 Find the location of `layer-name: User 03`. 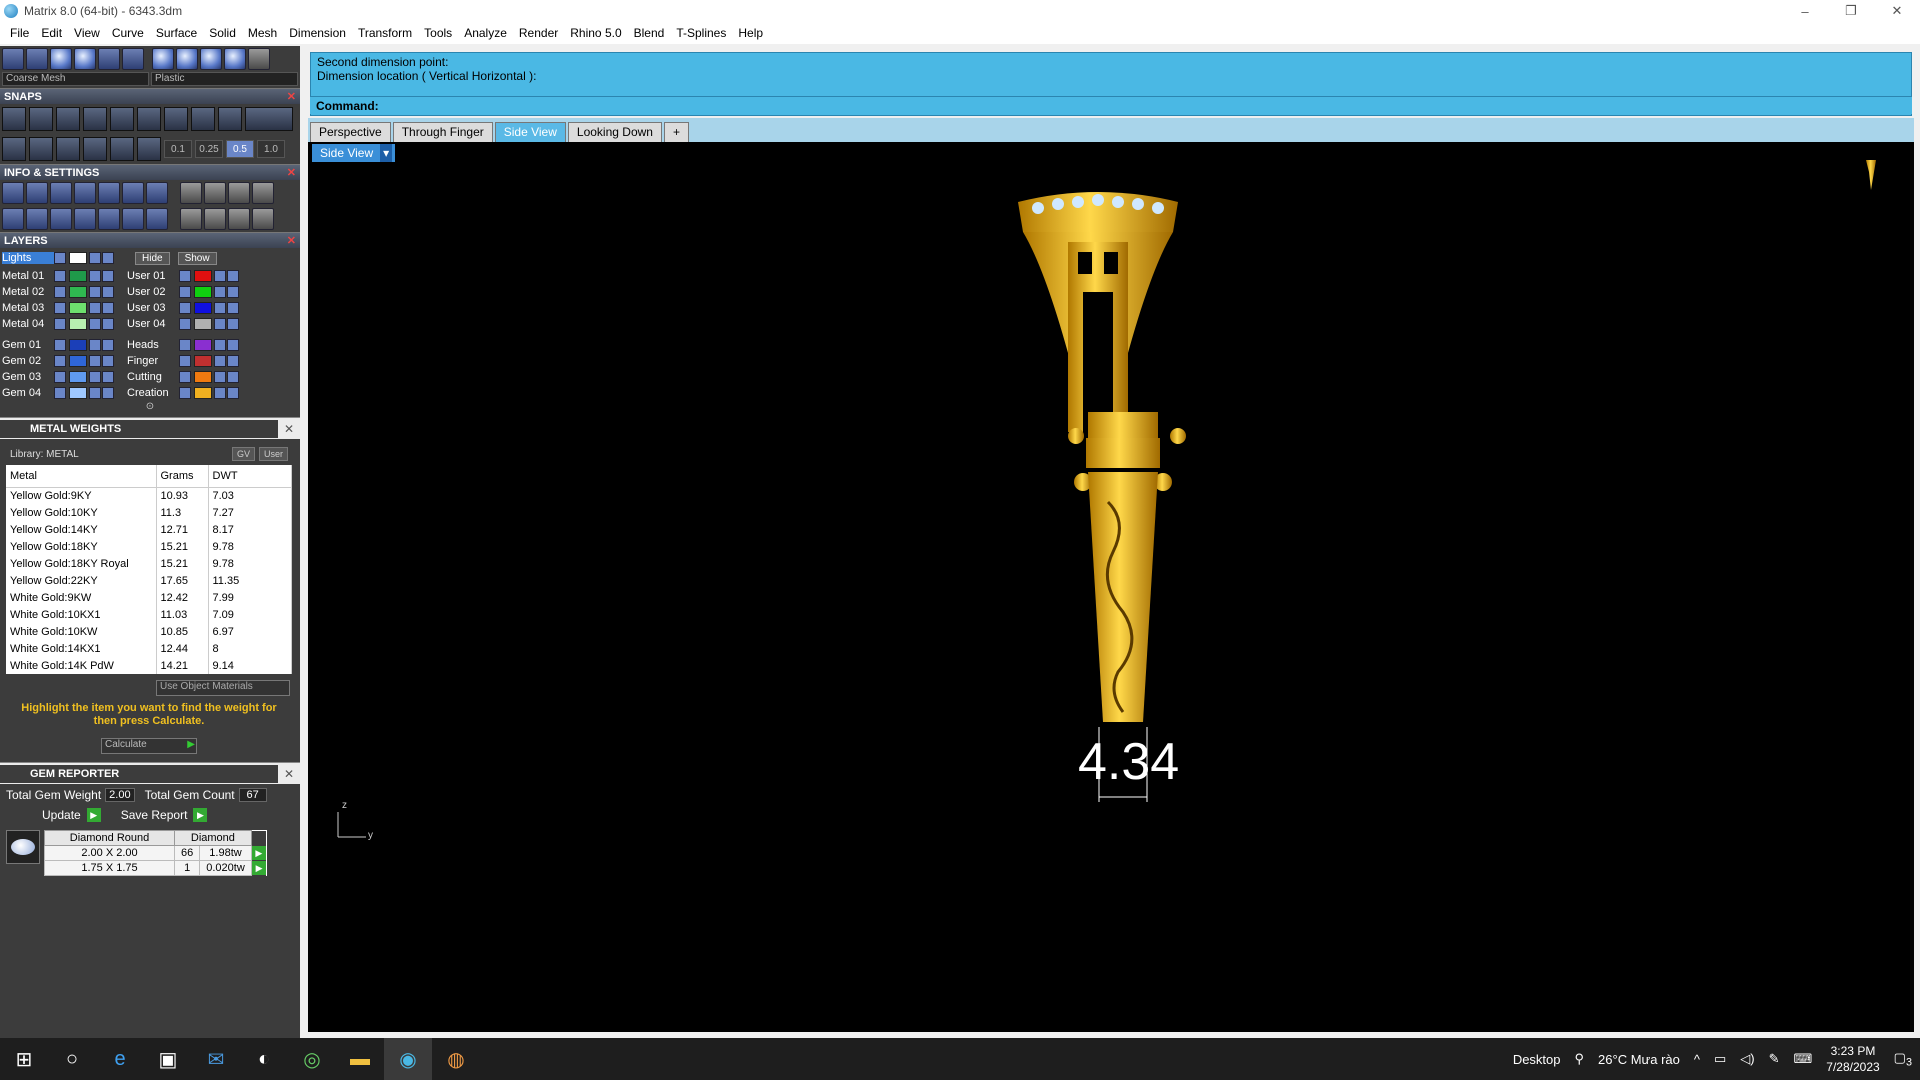

layer-name: User 03 is located at coordinates (153, 308).